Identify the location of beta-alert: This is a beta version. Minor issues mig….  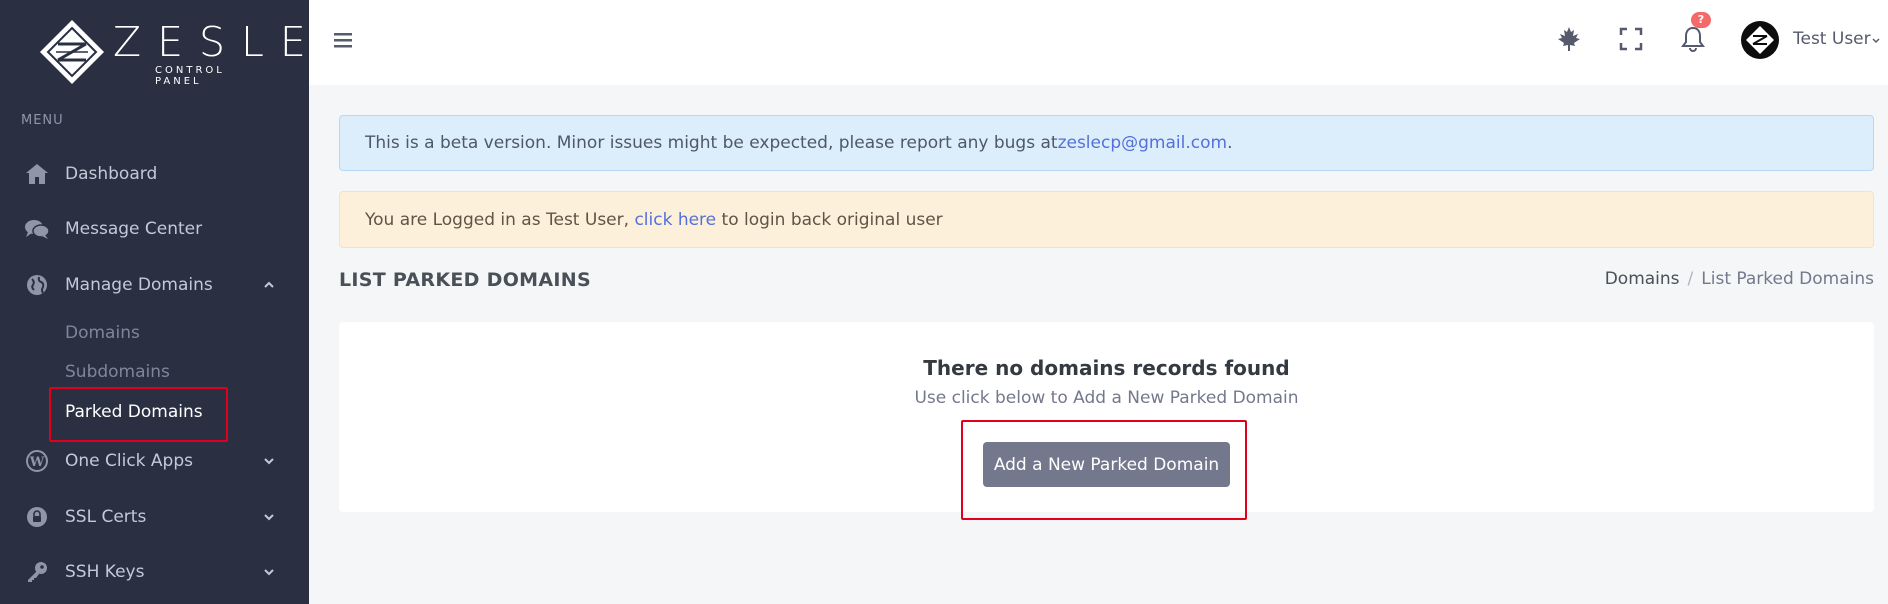
(1106, 143).